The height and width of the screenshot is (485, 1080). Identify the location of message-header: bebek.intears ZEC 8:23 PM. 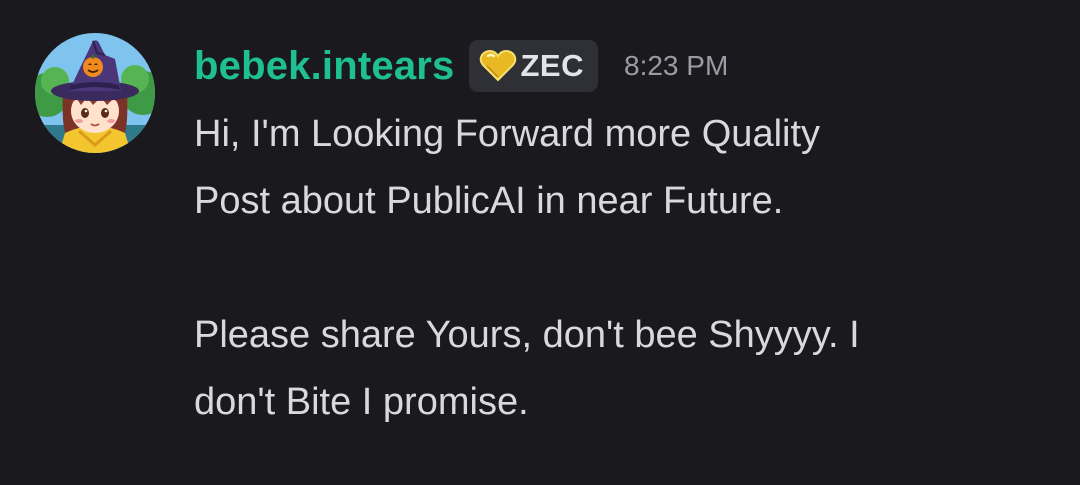
(461, 66).